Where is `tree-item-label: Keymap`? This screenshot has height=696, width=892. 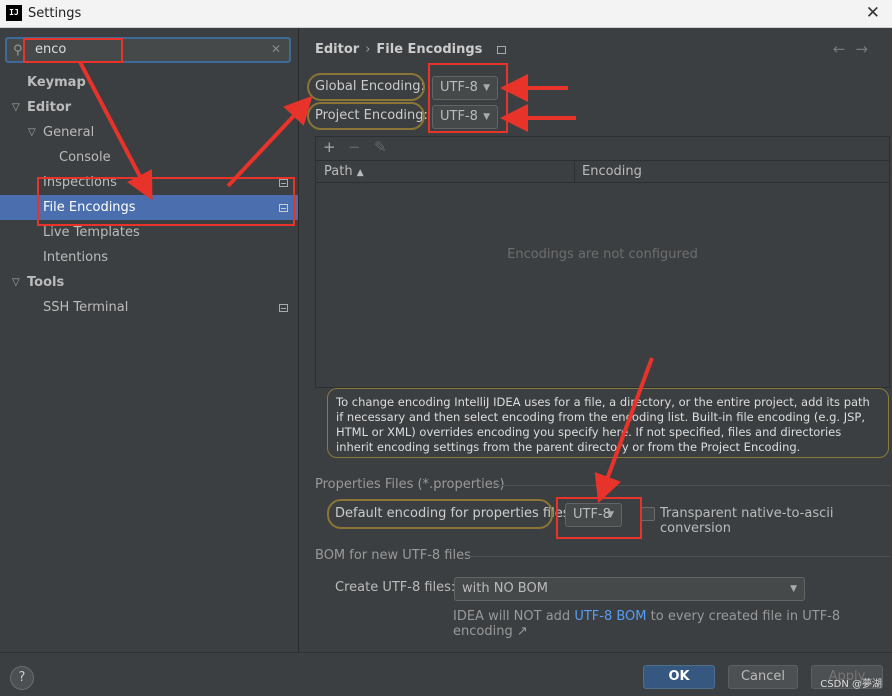 tree-item-label: Keymap is located at coordinates (56, 82).